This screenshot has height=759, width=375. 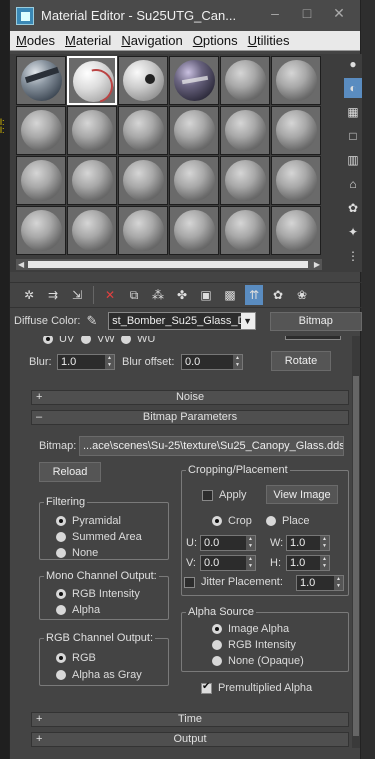 What do you see at coordinates (35, 40) in the screenshot?
I see `menu-modes: Modes` at bounding box center [35, 40].